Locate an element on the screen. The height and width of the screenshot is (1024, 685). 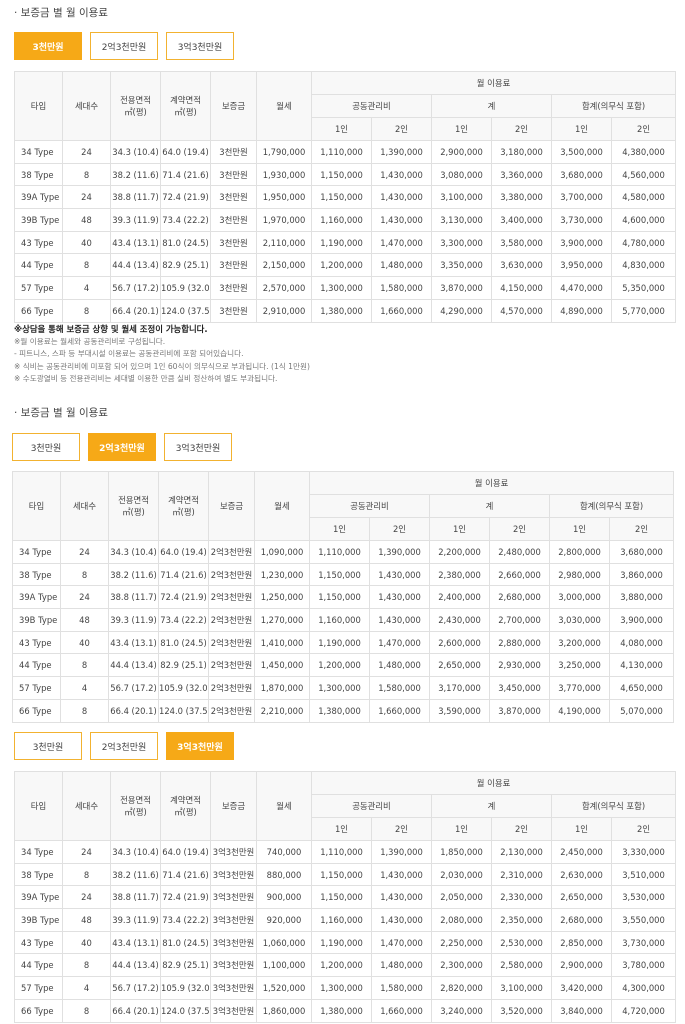
table-cell: 5,070,000 is located at coordinates (641, 710).